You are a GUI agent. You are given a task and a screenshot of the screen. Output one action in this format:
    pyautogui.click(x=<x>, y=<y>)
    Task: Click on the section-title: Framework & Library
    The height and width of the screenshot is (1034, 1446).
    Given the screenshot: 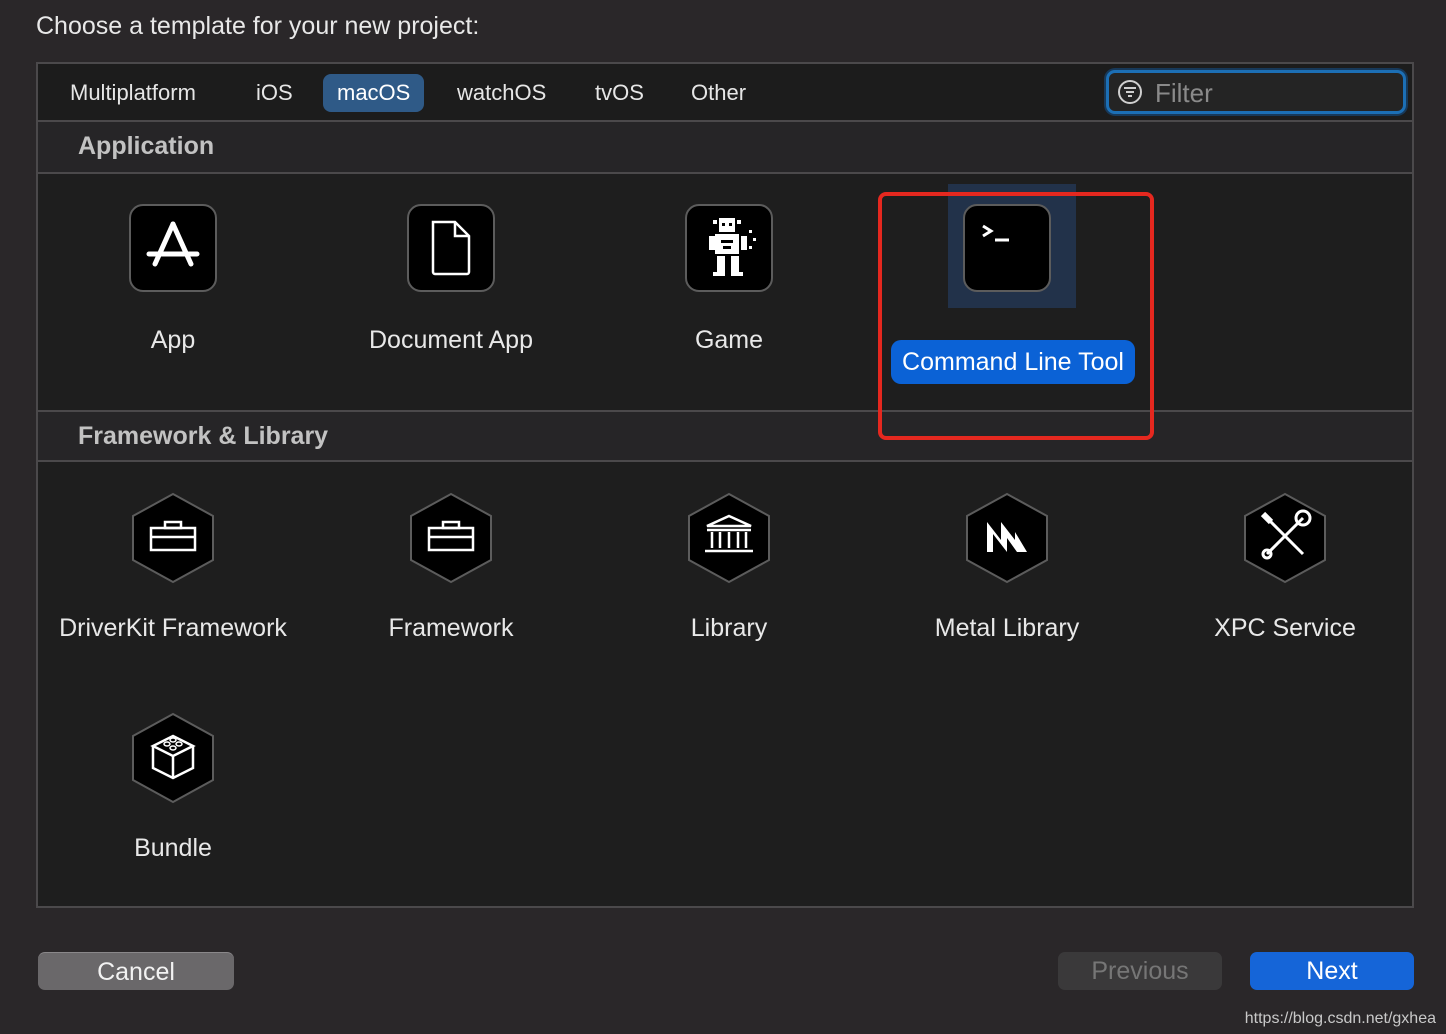 What is the action you would take?
    pyautogui.click(x=203, y=436)
    